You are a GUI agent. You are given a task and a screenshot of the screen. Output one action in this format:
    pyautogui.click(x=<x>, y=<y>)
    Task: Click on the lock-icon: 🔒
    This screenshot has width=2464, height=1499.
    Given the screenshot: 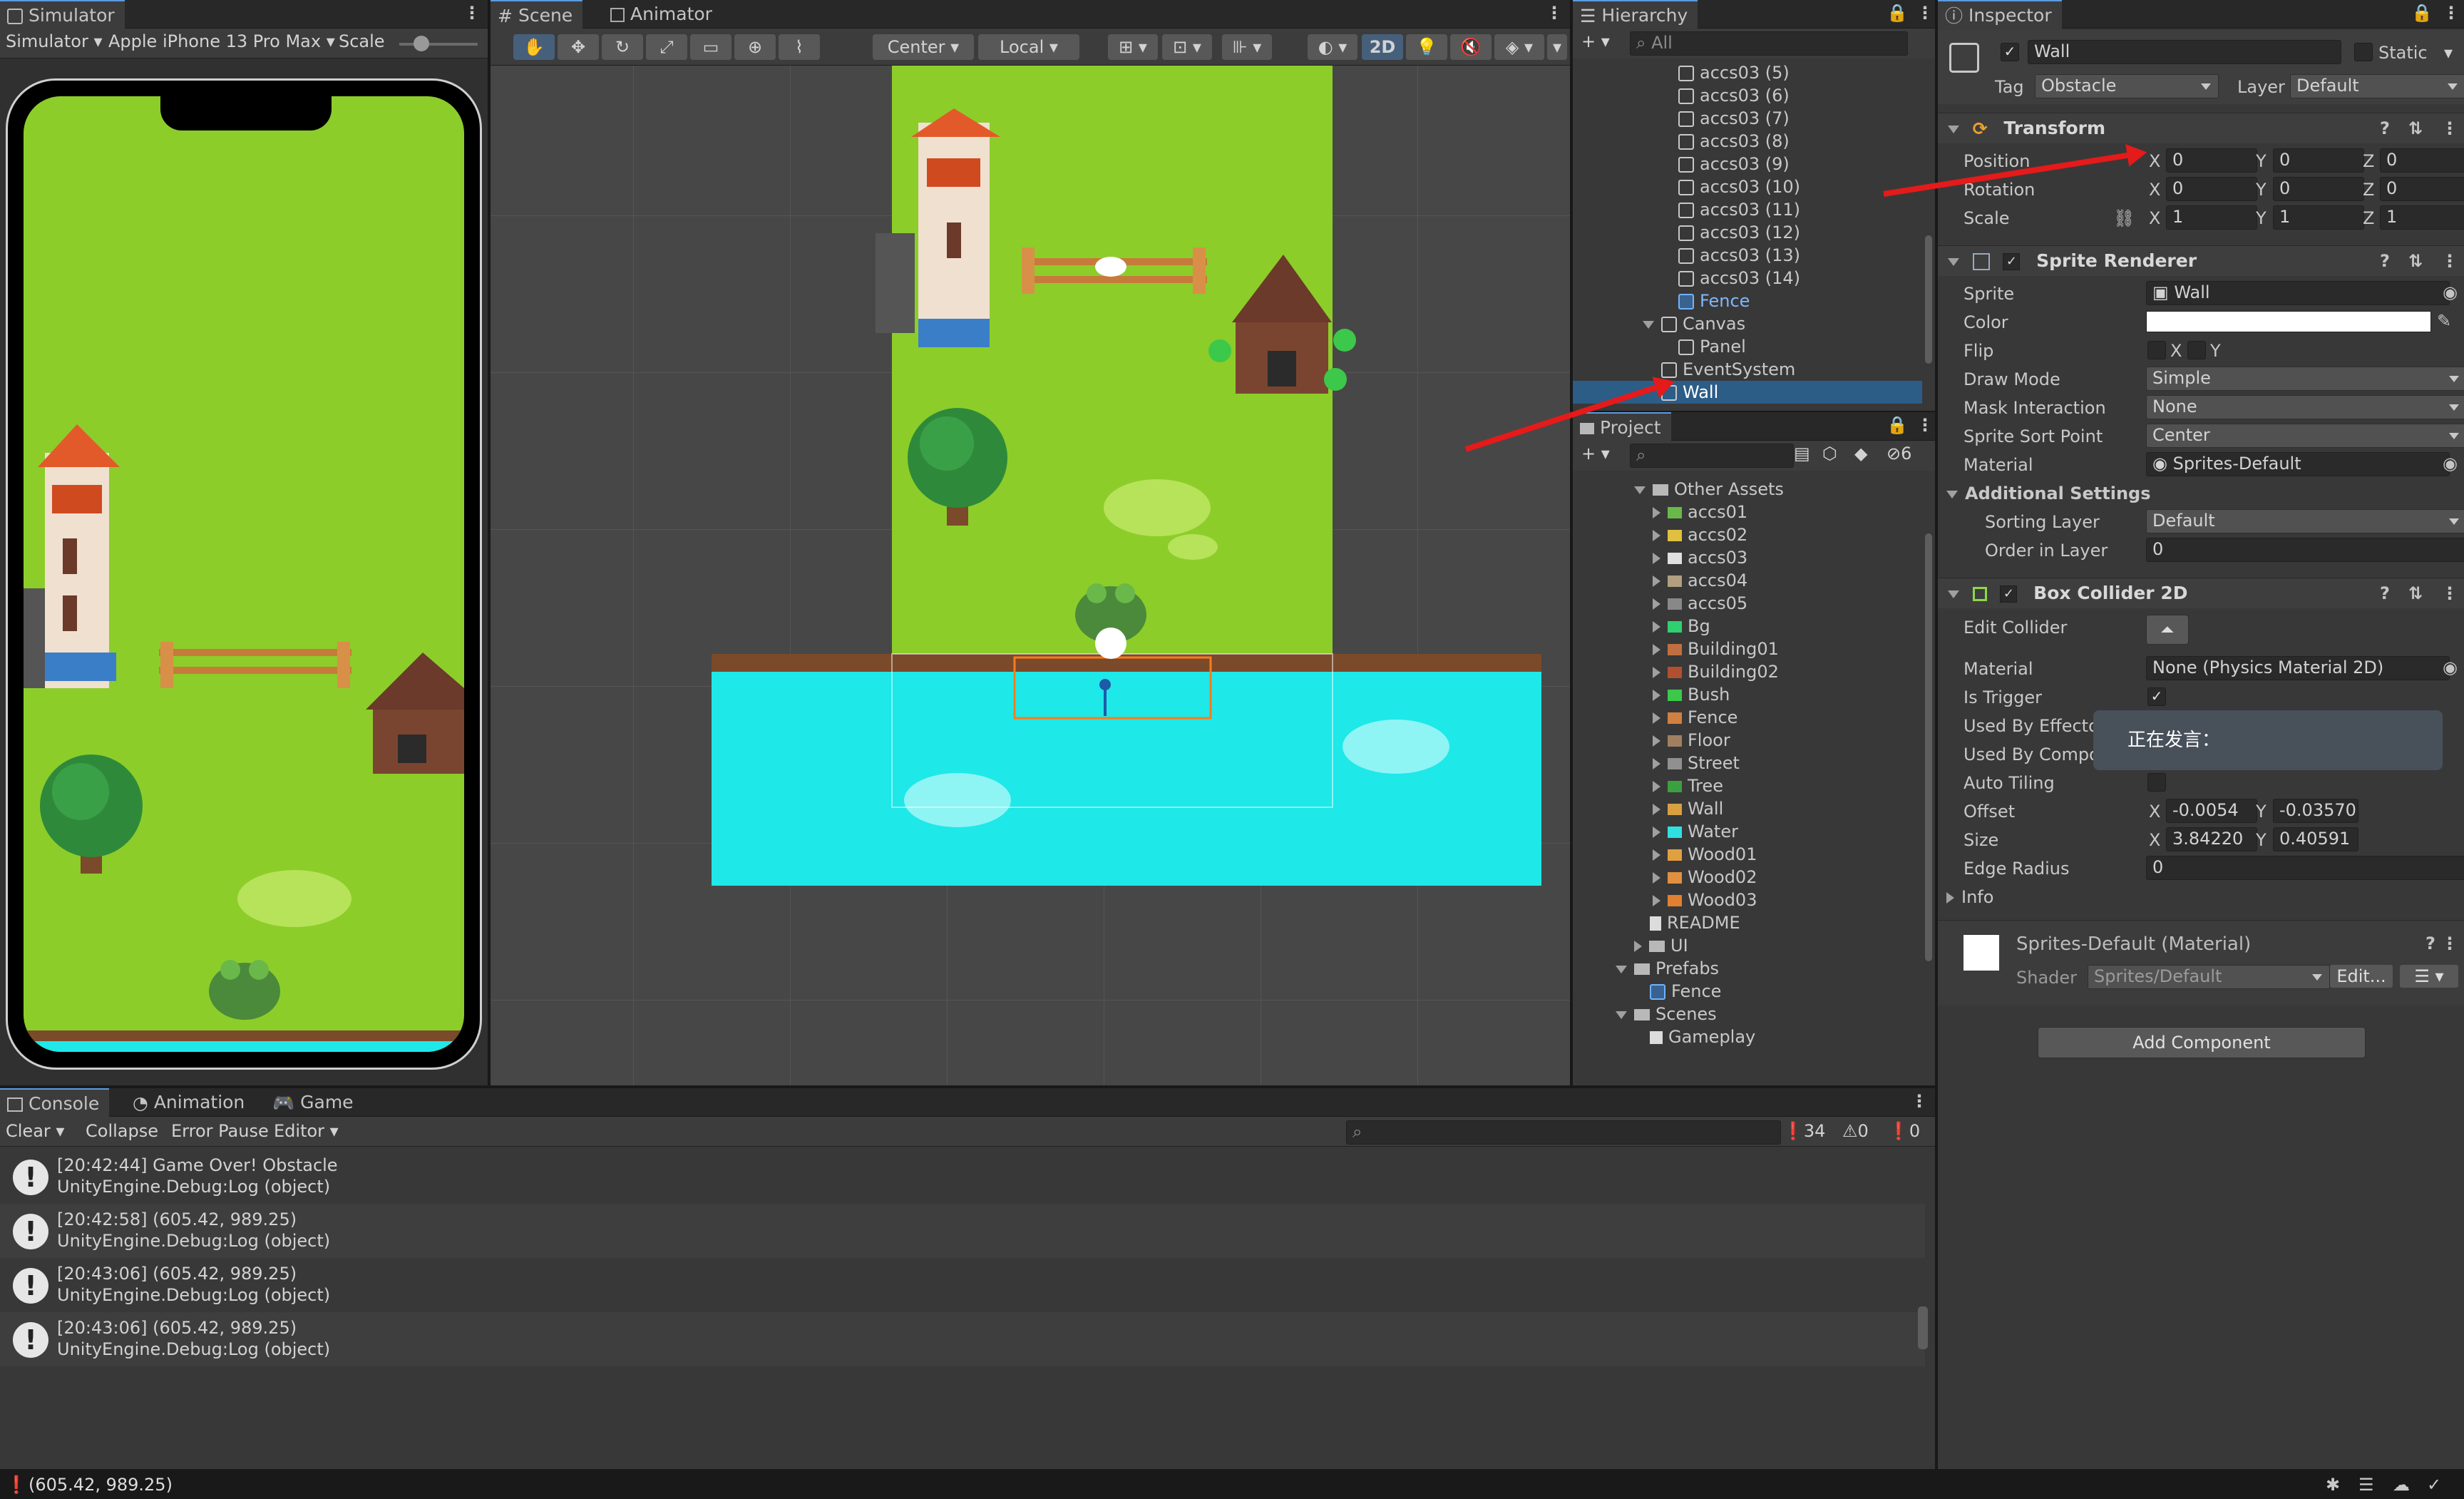 What is the action you would take?
    pyautogui.click(x=1897, y=13)
    